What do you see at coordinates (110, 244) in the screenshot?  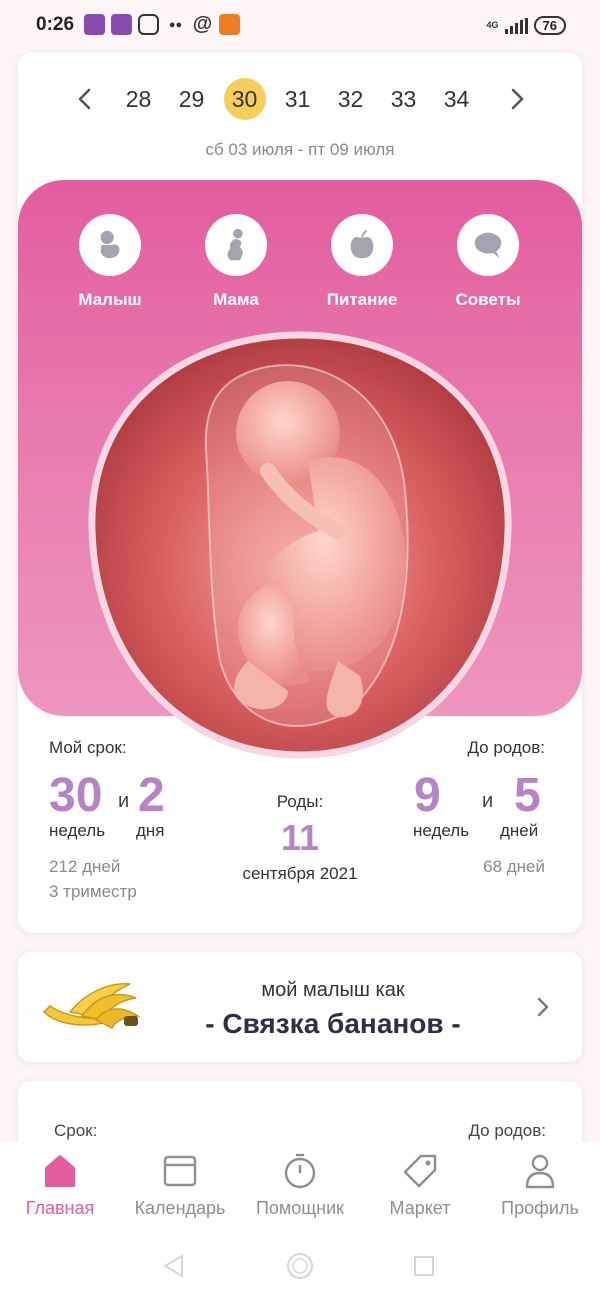 I see `baby-icon` at bounding box center [110, 244].